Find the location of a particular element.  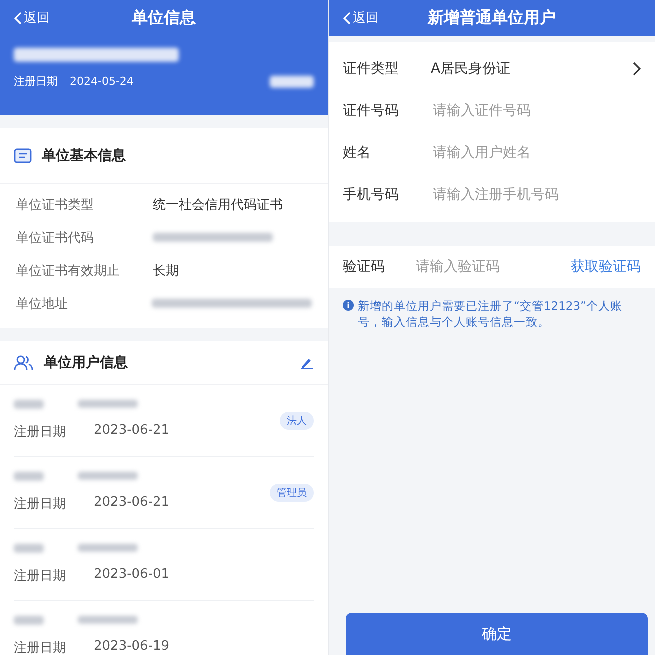

section-title: 单位基本信息 is located at coordinates (84, 155).